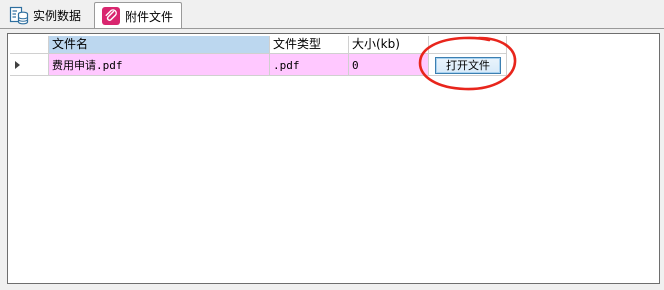 This screenshot has width=664, height=290. What do you see at coordinates (309, 45) in the screenshot?
I see `column-header-file-type: 文件类型` at bounding box center [309, 45].